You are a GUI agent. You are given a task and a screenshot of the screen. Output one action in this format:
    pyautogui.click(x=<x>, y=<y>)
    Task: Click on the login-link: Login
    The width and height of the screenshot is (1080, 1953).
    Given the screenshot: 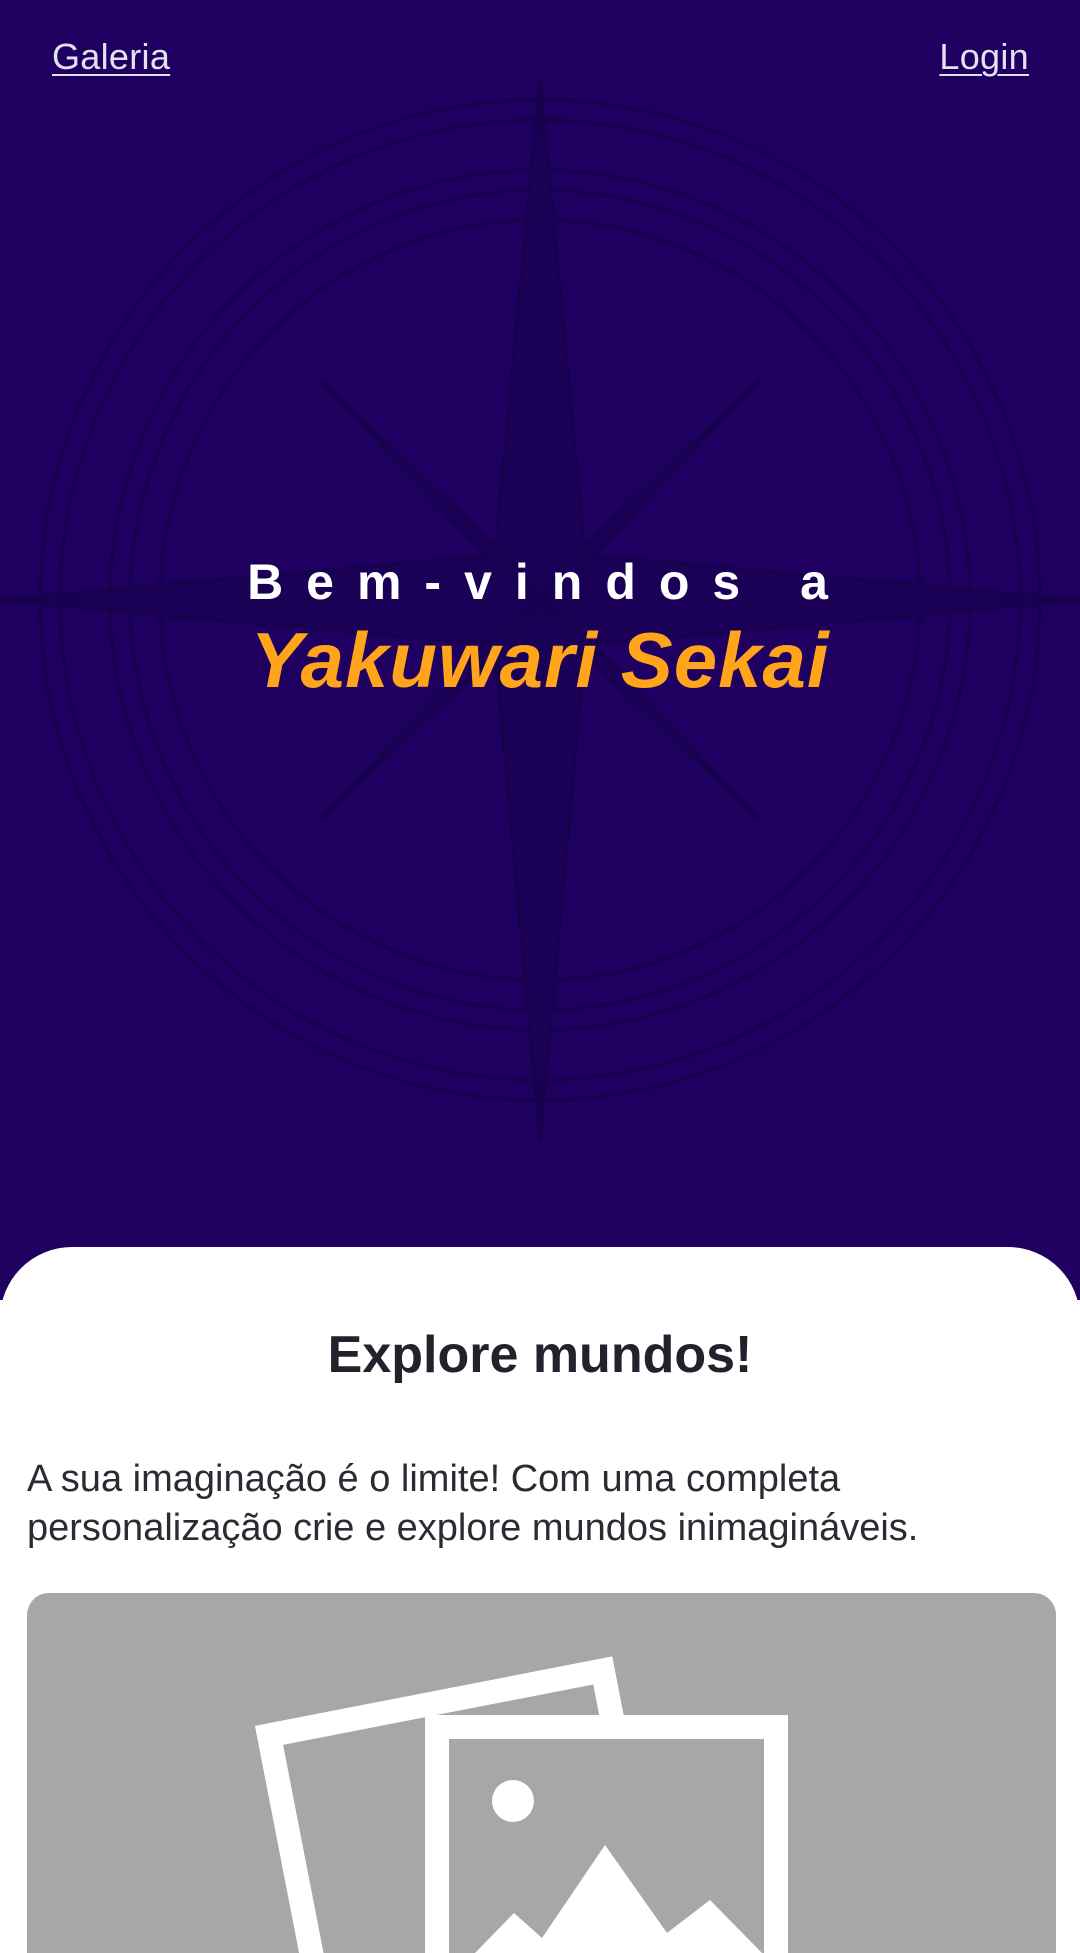 What is the action you would take?
    pyautogui.click(x=984, y=57)
    